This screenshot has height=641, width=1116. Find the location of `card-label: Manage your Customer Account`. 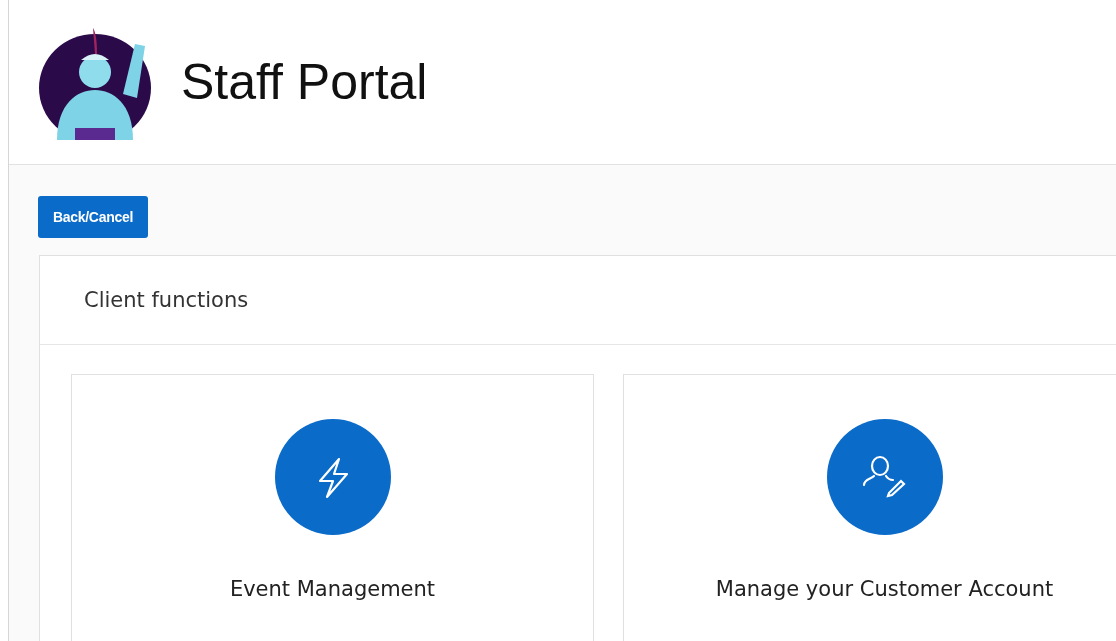

card-label: Manage your Customer Account is located at coordinates (884, 589).